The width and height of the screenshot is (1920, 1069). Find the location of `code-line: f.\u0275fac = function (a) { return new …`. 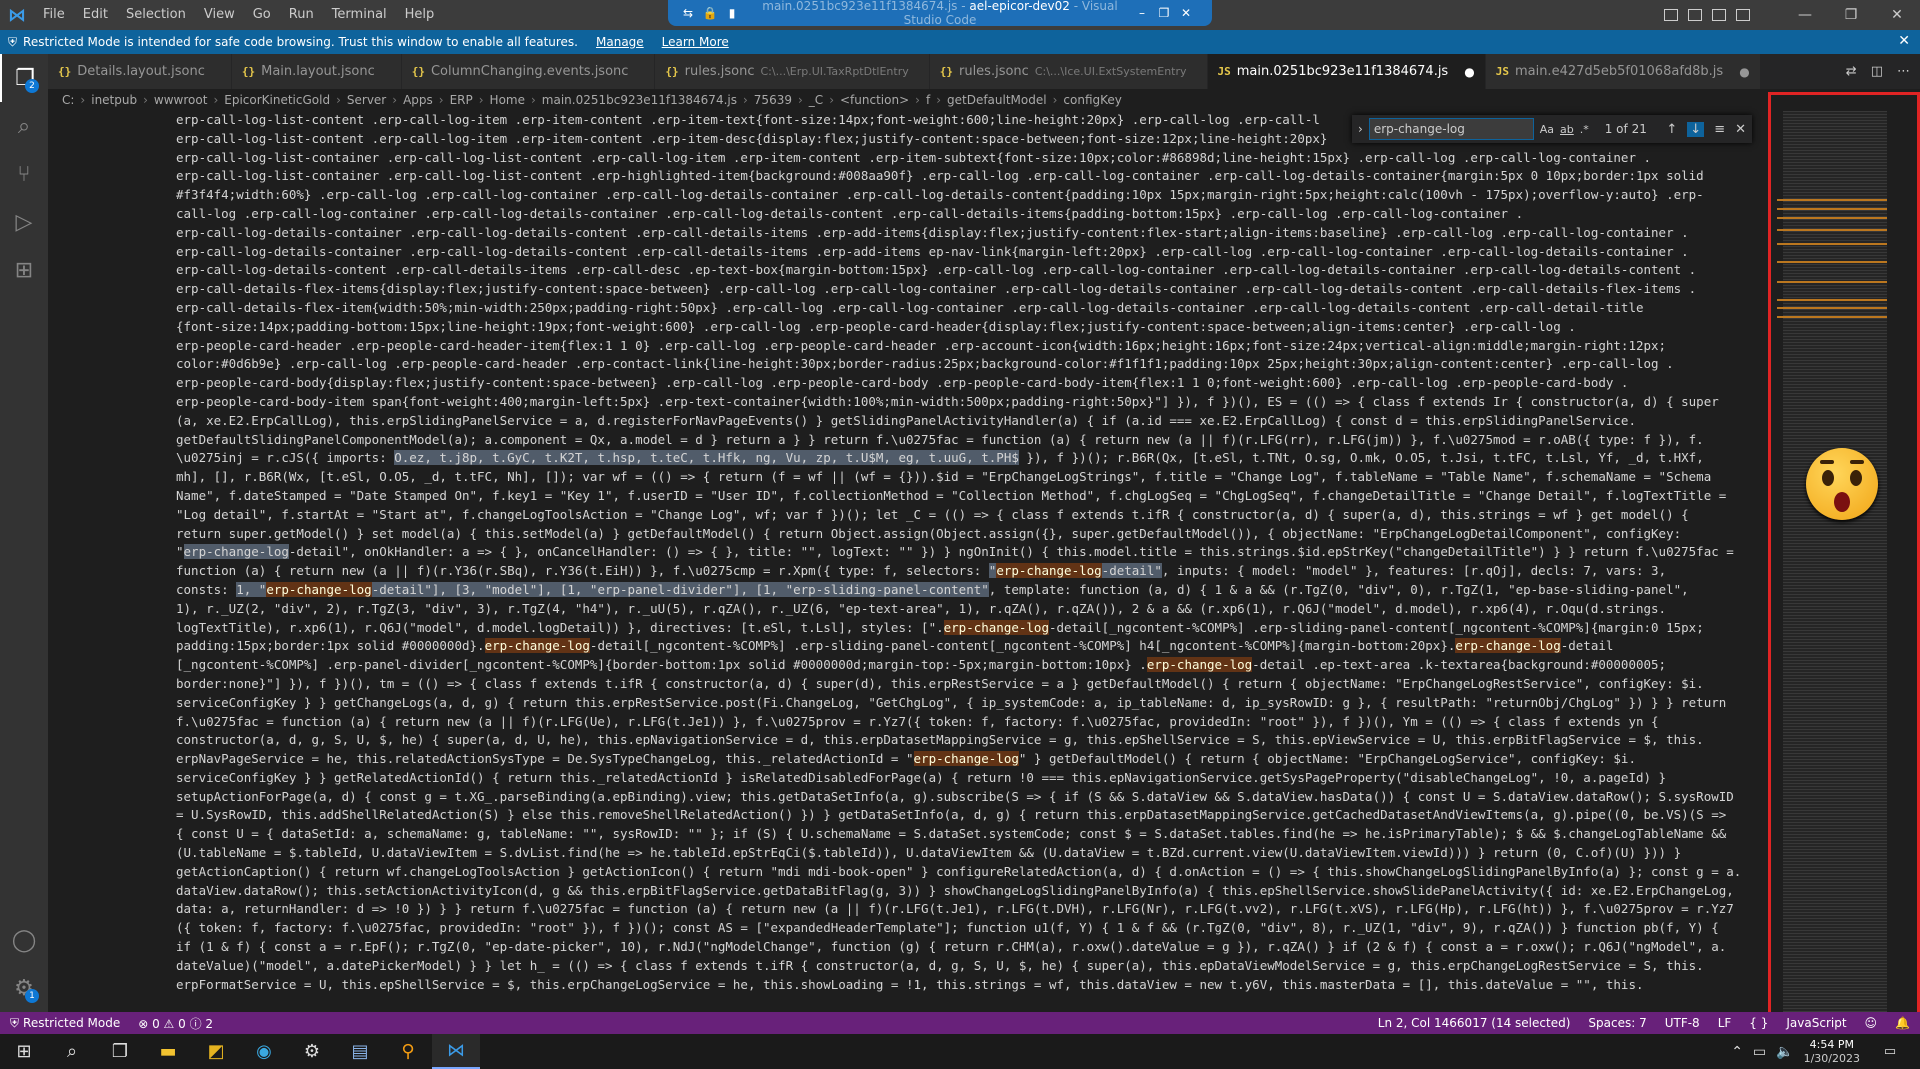

code-line: f.\u0275fac = function (a) { return new … is located at coordinates (961, 722).